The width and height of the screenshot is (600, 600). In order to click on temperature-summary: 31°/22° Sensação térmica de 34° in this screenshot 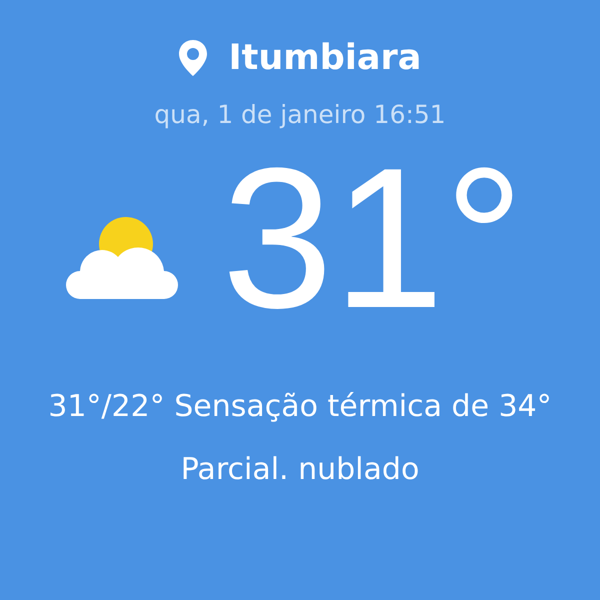, I will do `click(300, 406)`.